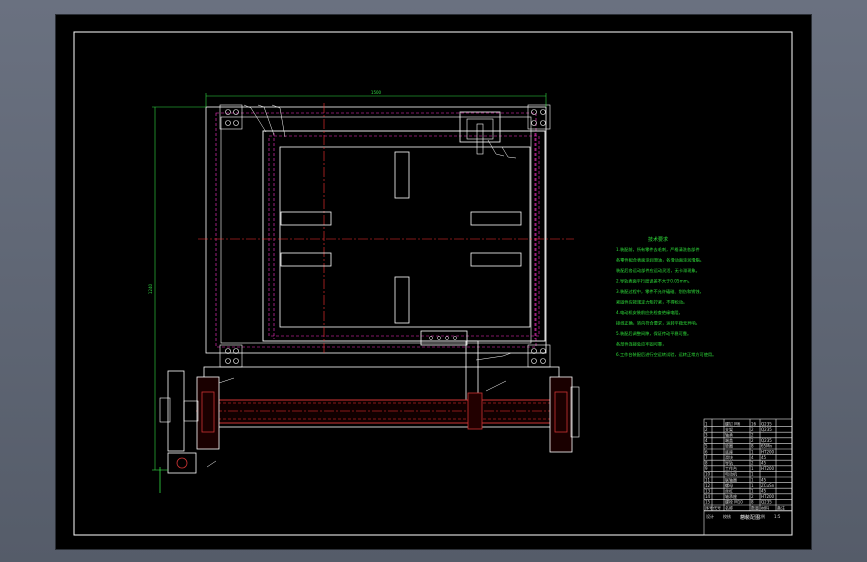 The height and width of the screenshot is (562, 867). What do you see at coordinates (729, 451) in the screenshot?
I see `title-block-cell: 底座` at bounding box center [729, 451].